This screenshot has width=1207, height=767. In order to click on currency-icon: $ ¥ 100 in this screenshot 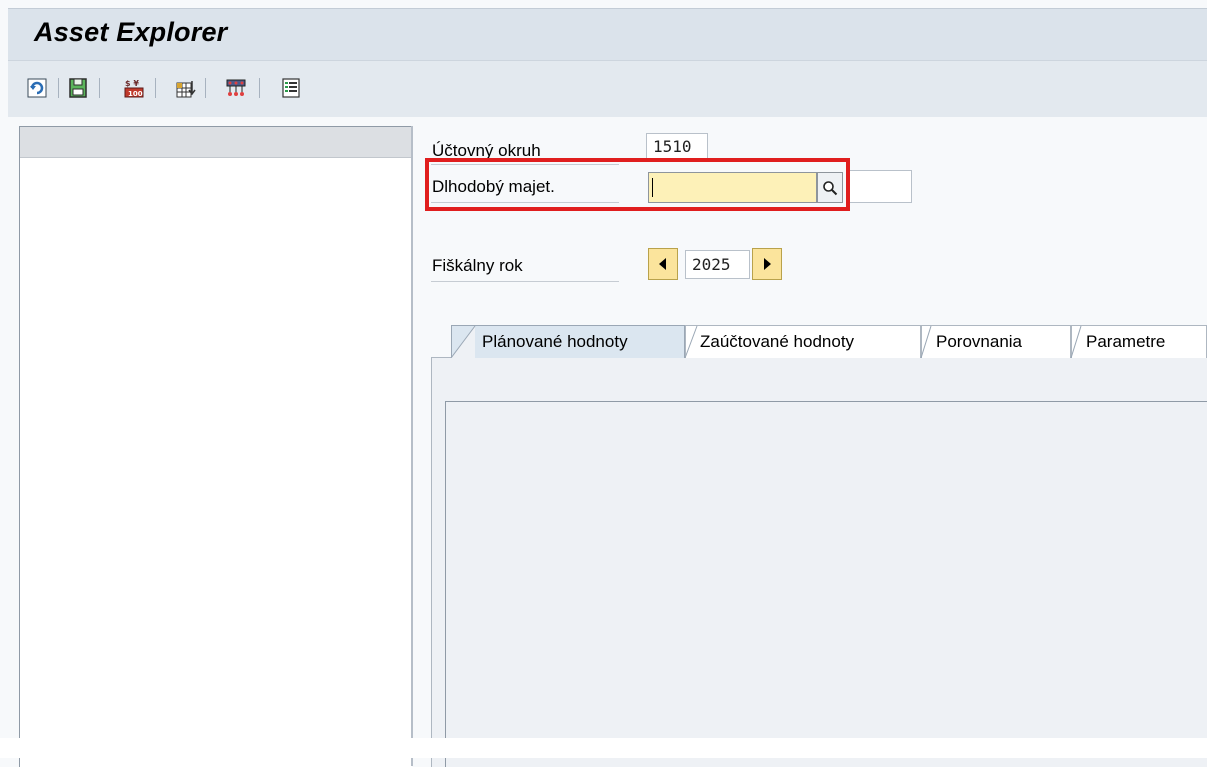, I will do `click(134, 88)`.